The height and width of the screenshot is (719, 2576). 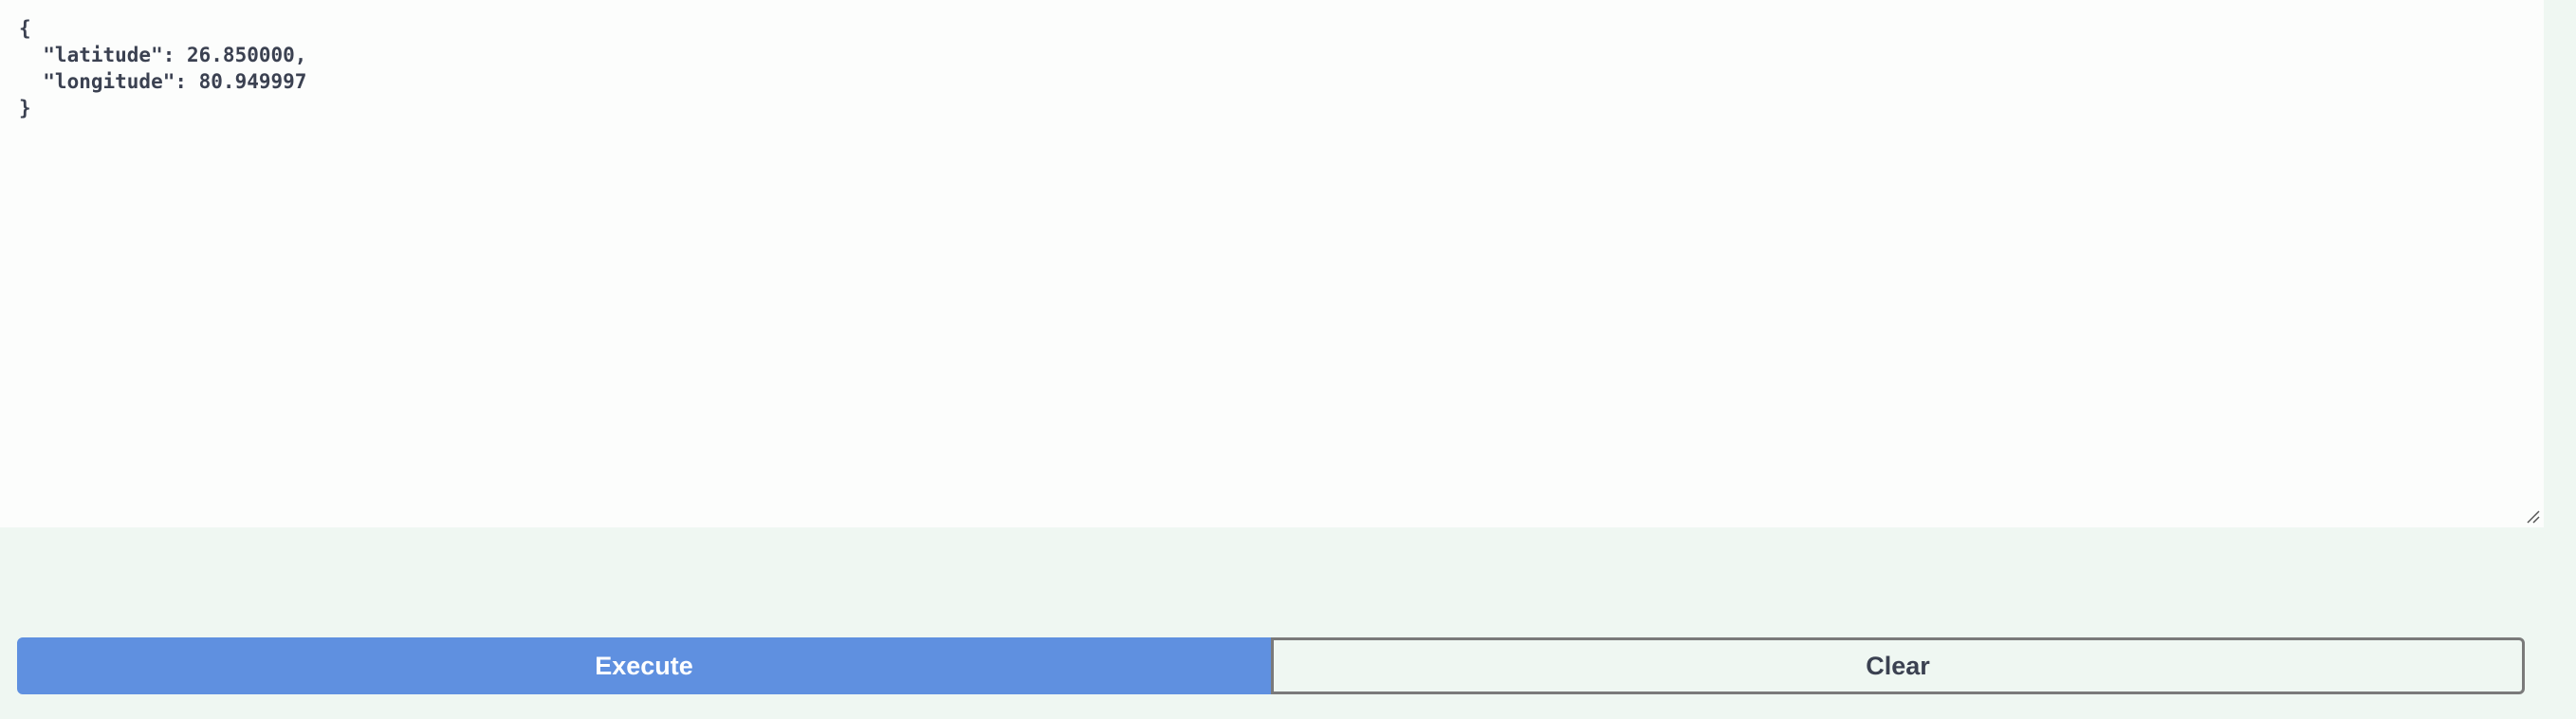 I want to click on execute-wrapper: Execute Clear, so click(x=1271, y=666).